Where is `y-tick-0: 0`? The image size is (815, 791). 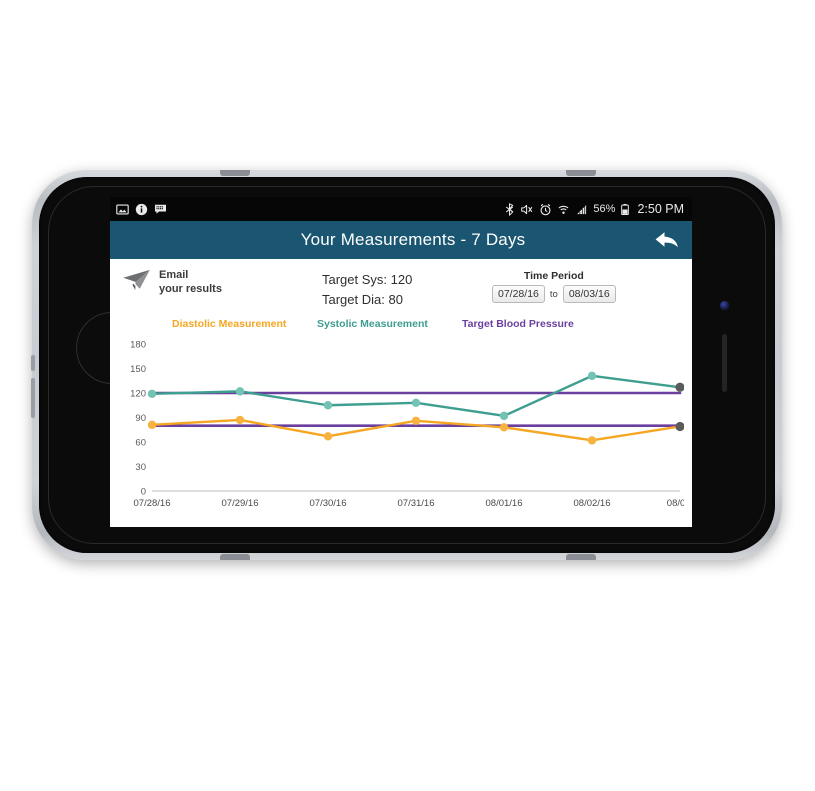 y-tick-0: 0 is located at coordinates (143, 492).